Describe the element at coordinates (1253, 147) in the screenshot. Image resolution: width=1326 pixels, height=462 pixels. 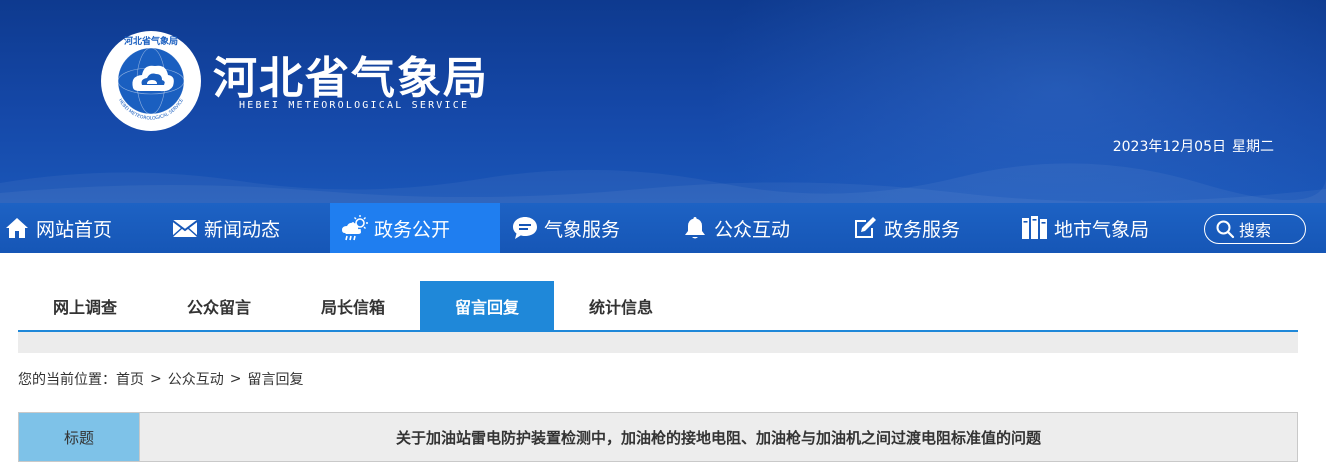
I see `weekday-text: 星期二` at that location.